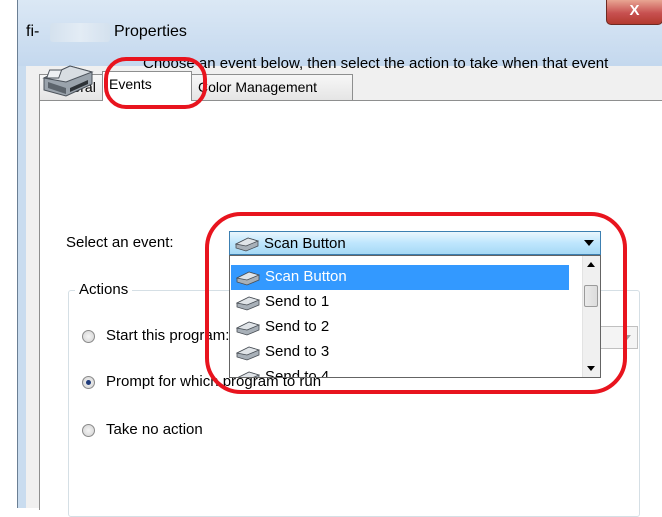  I want to click on radio-no-action-label: Take no action, so click(154, 429).